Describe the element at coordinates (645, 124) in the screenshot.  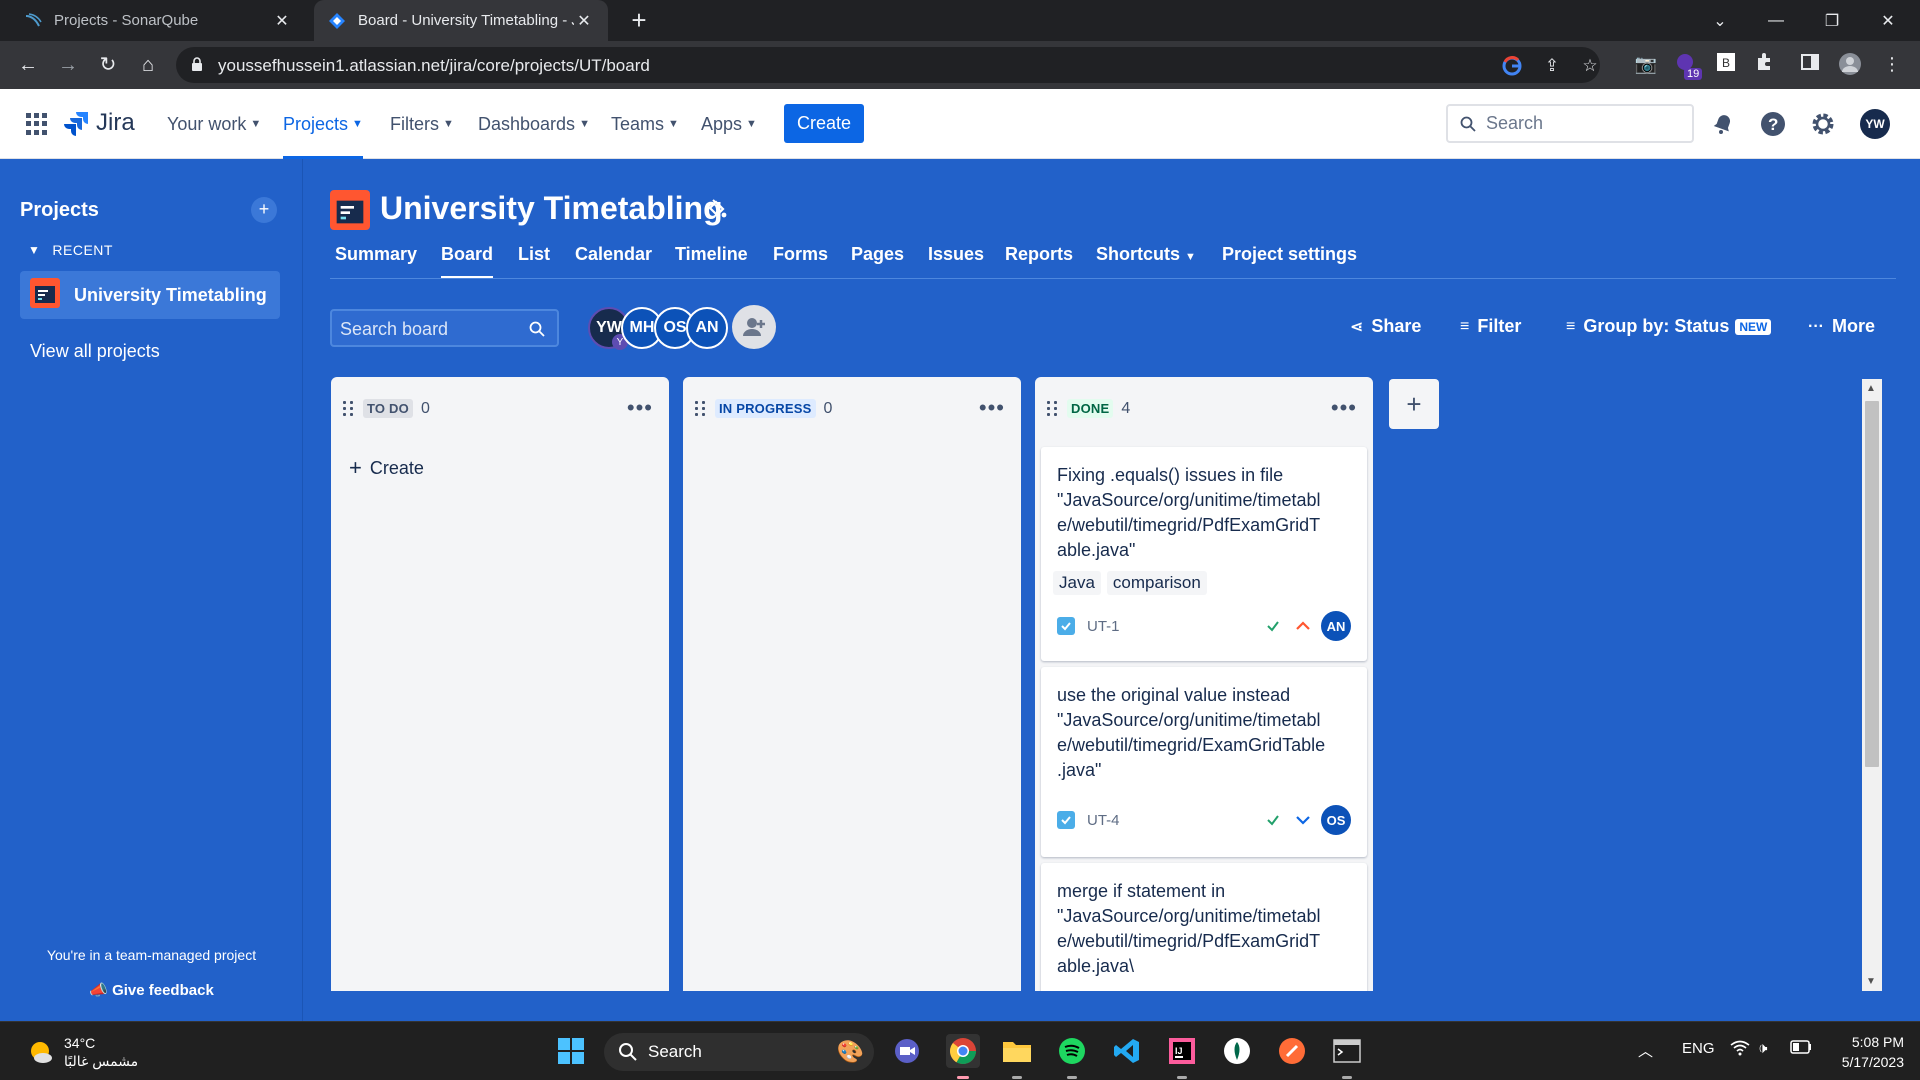
I see `nav-teams: Teams ▼` at that location.